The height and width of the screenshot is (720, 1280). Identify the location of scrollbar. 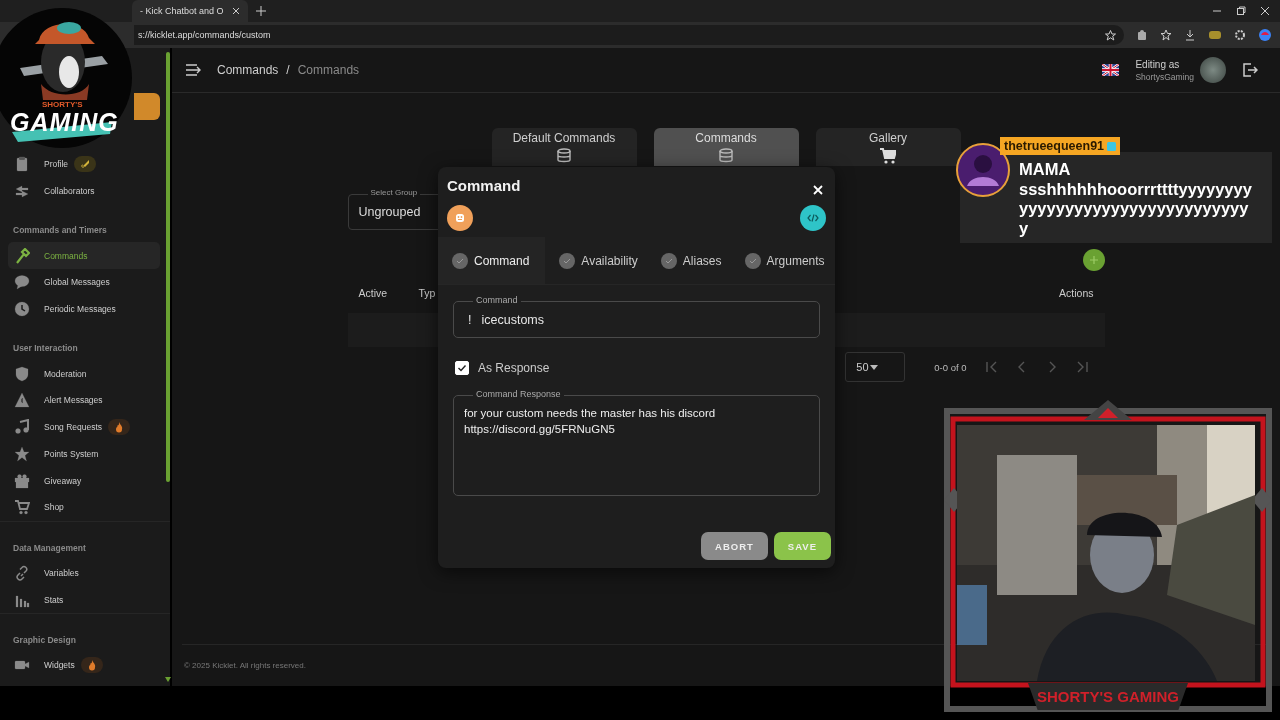
(168, 267).